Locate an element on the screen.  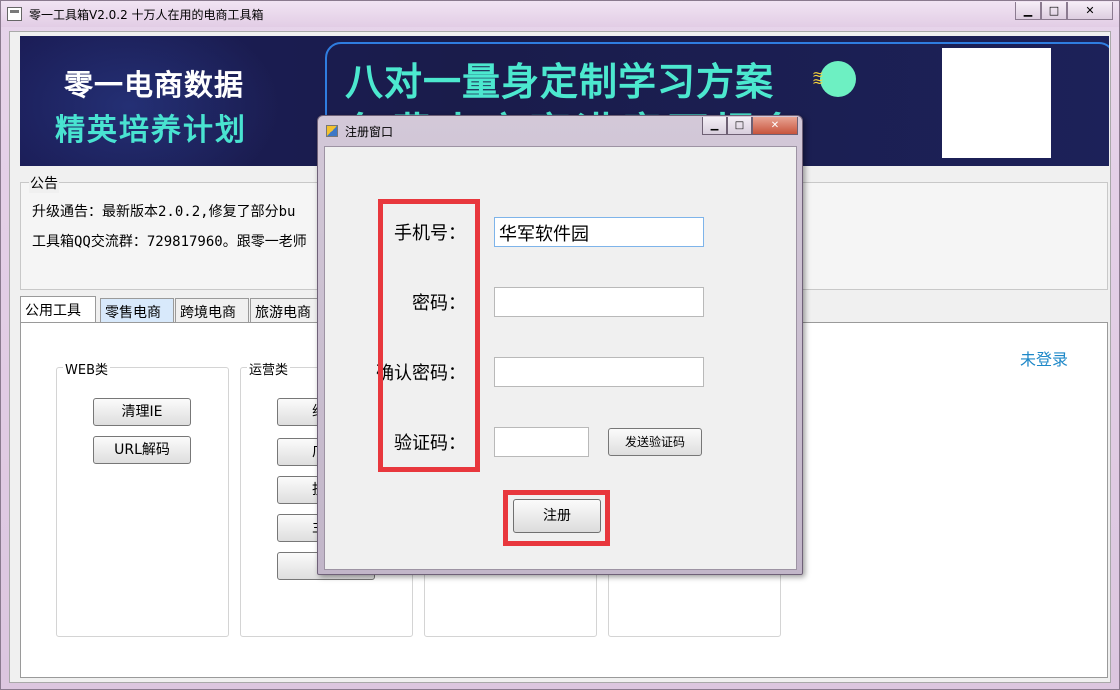
dialog-app-icon is located at coordinates (332, 131).